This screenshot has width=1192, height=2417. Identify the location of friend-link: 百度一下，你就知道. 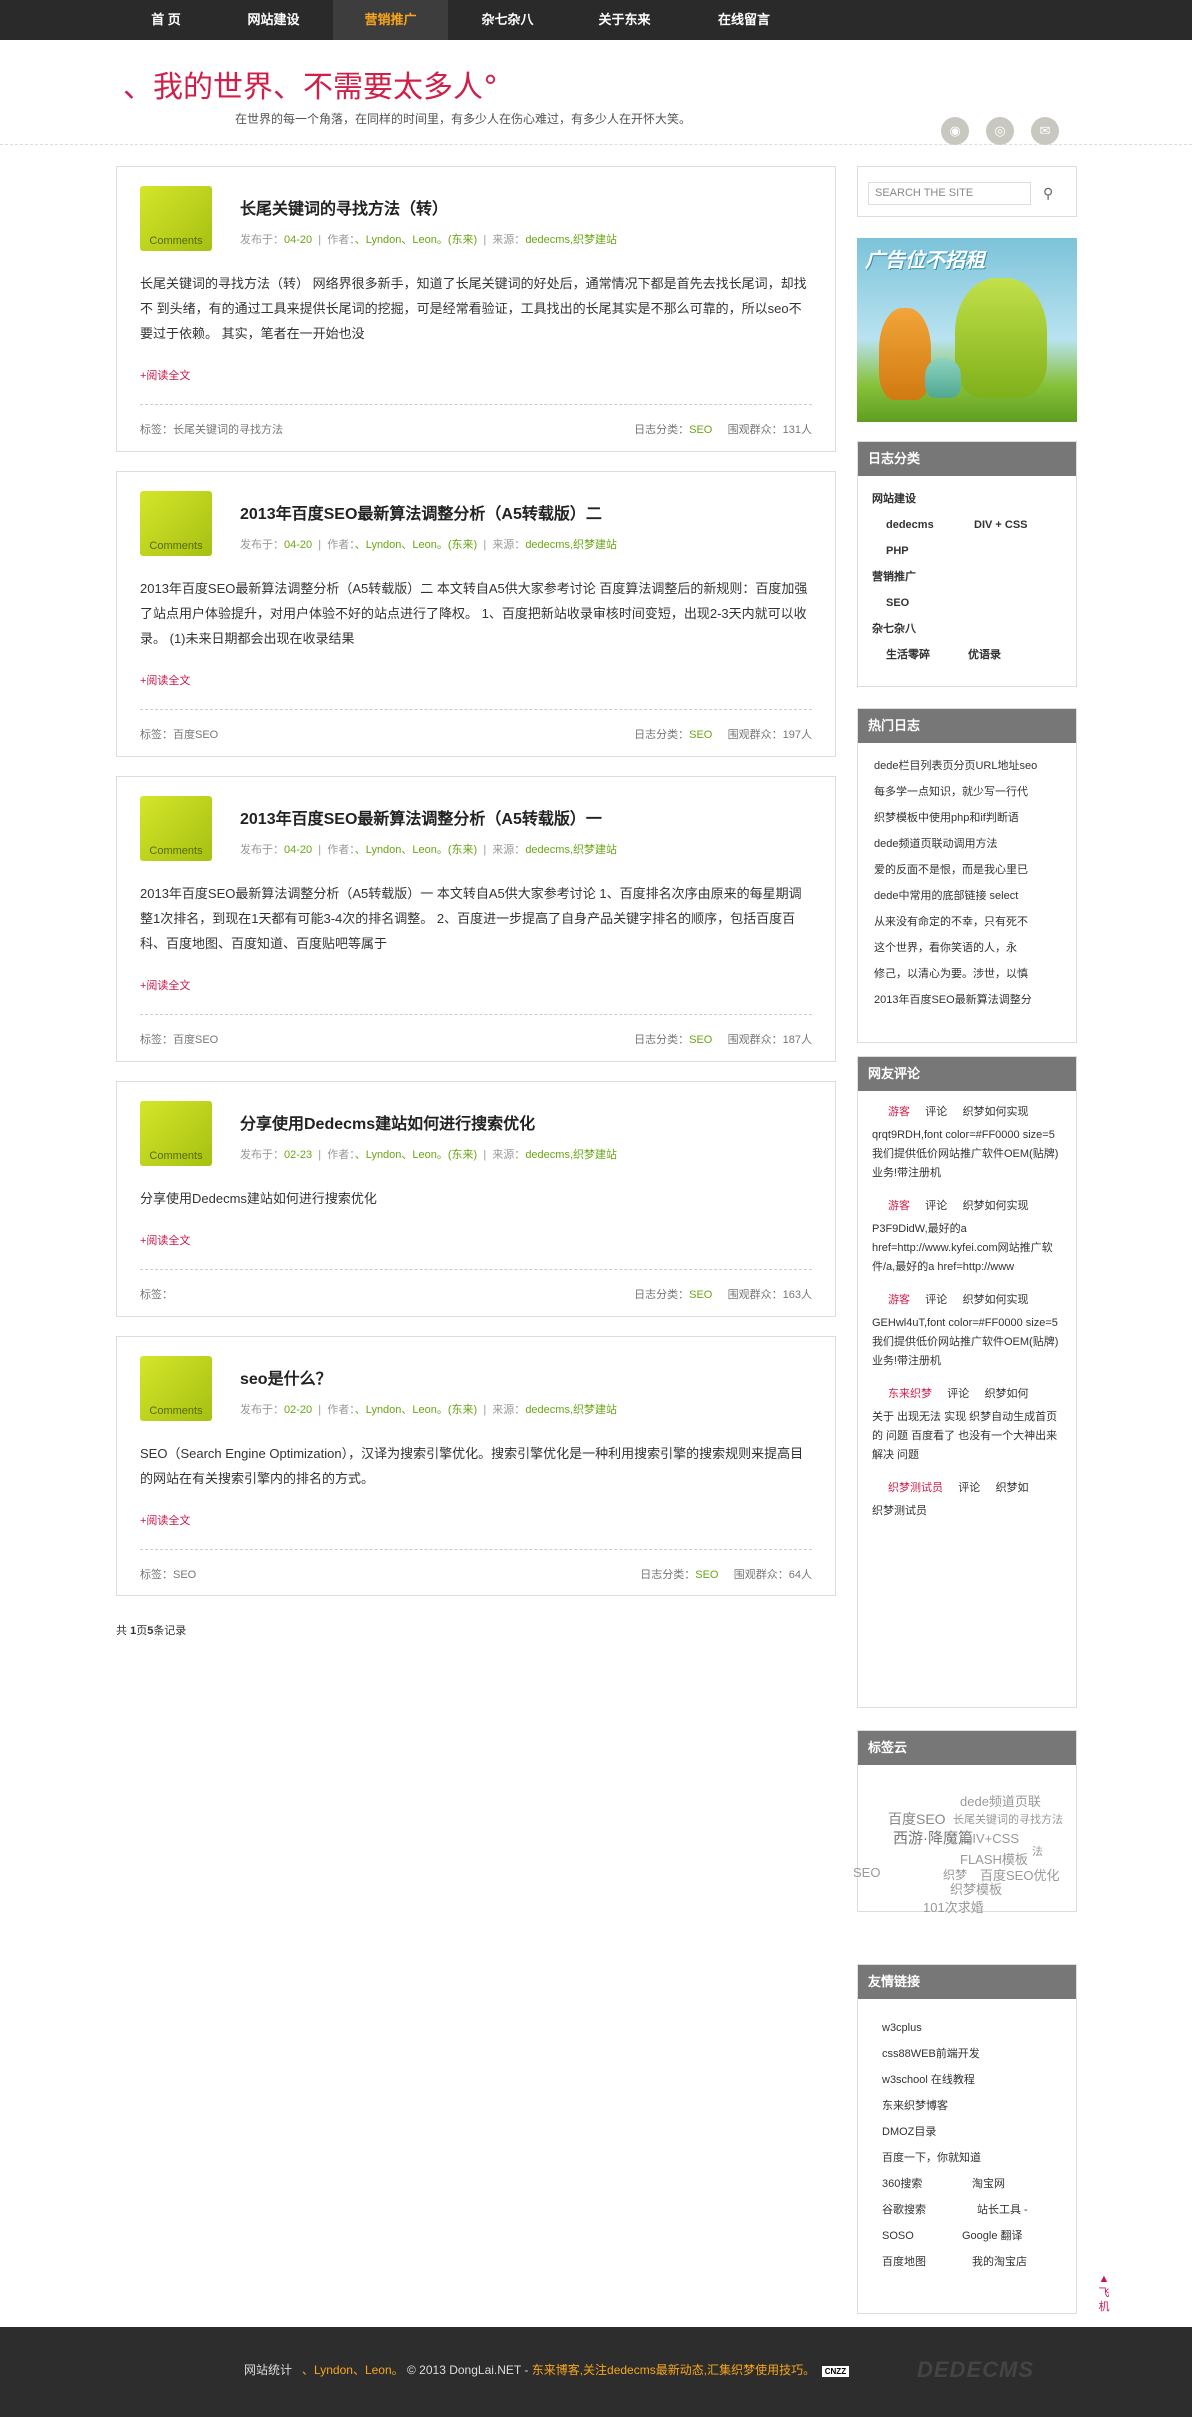
(967, 2158).